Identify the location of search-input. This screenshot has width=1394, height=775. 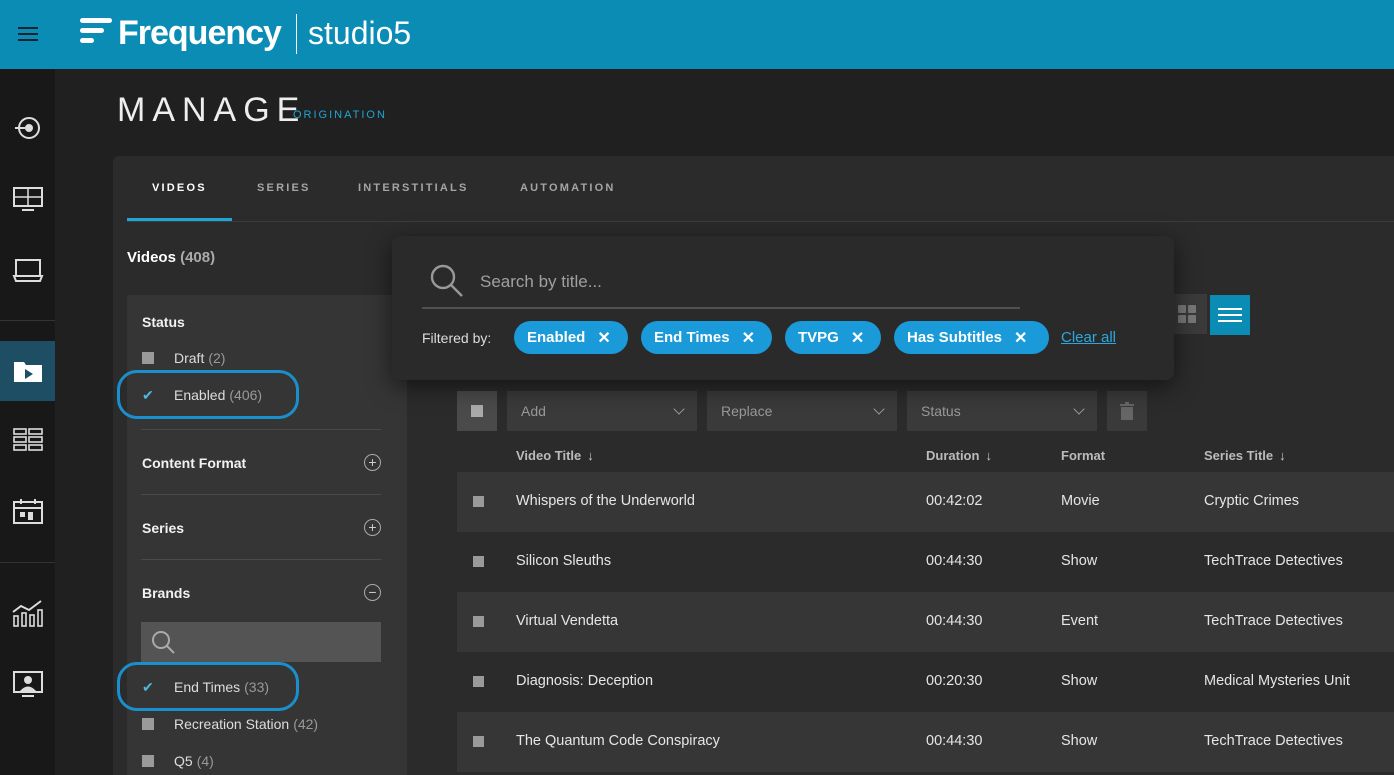
(730, 282).